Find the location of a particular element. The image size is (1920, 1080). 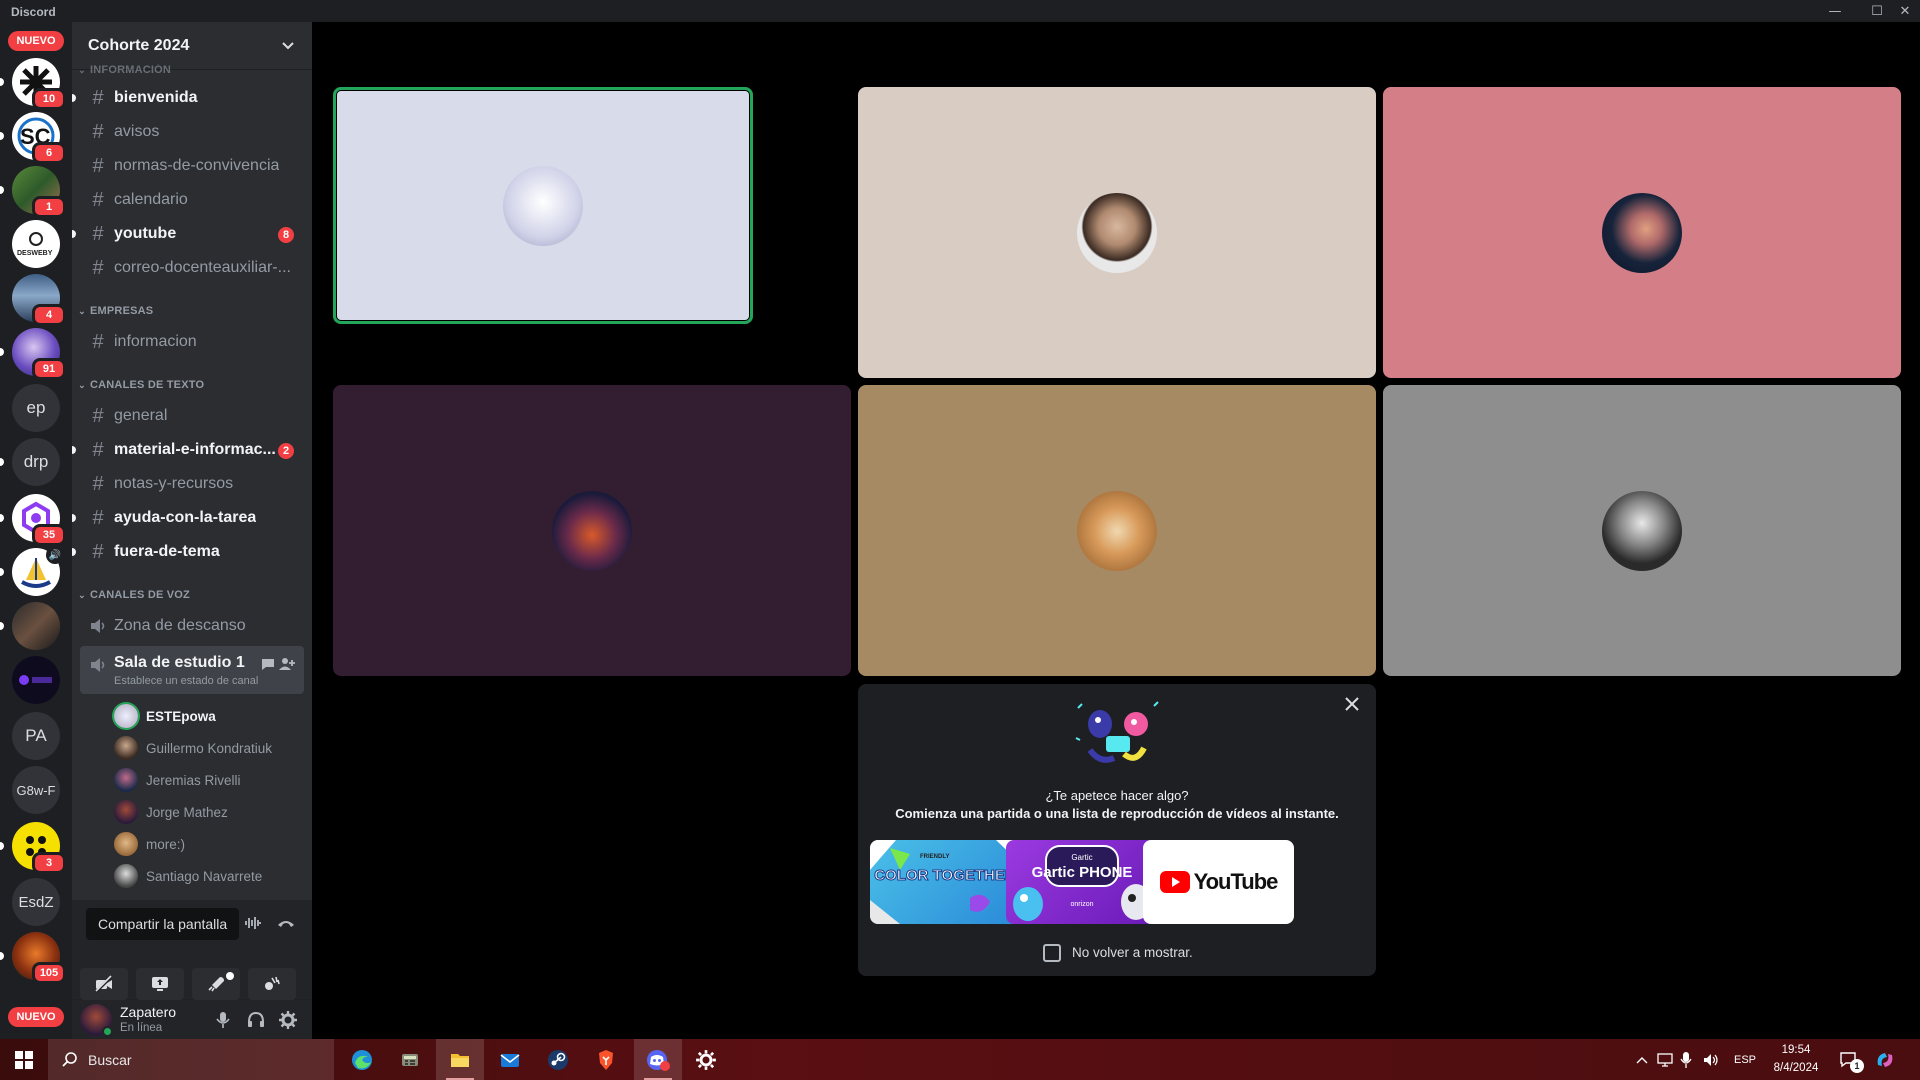

noise-suppression-icon is located at coordinates (253, 923).